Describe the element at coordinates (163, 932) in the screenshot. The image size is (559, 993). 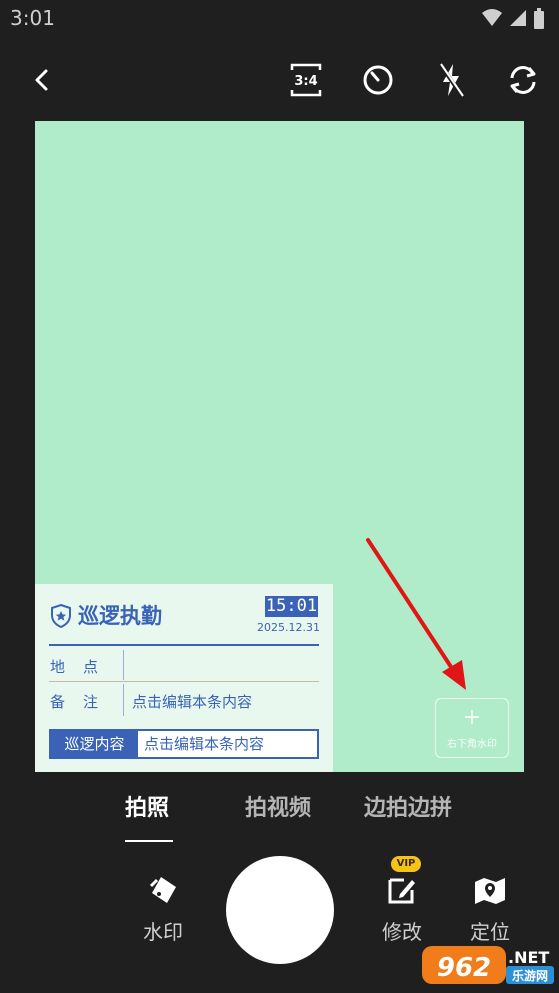
I see `watermark-tool-label: 水印` at that location.